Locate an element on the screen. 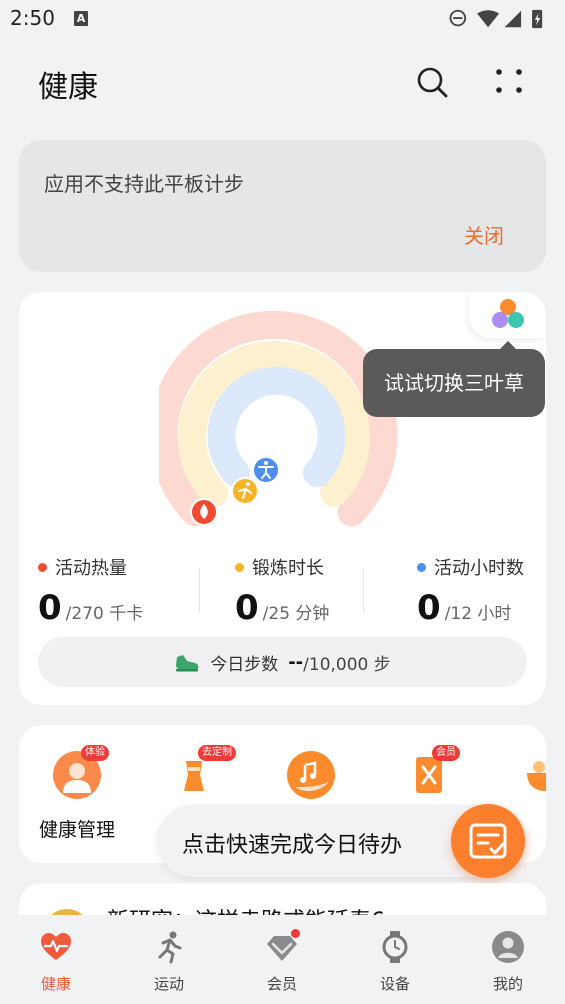 The image size is (565, 1004). watch-glyph is located at coordinates (395, 947).